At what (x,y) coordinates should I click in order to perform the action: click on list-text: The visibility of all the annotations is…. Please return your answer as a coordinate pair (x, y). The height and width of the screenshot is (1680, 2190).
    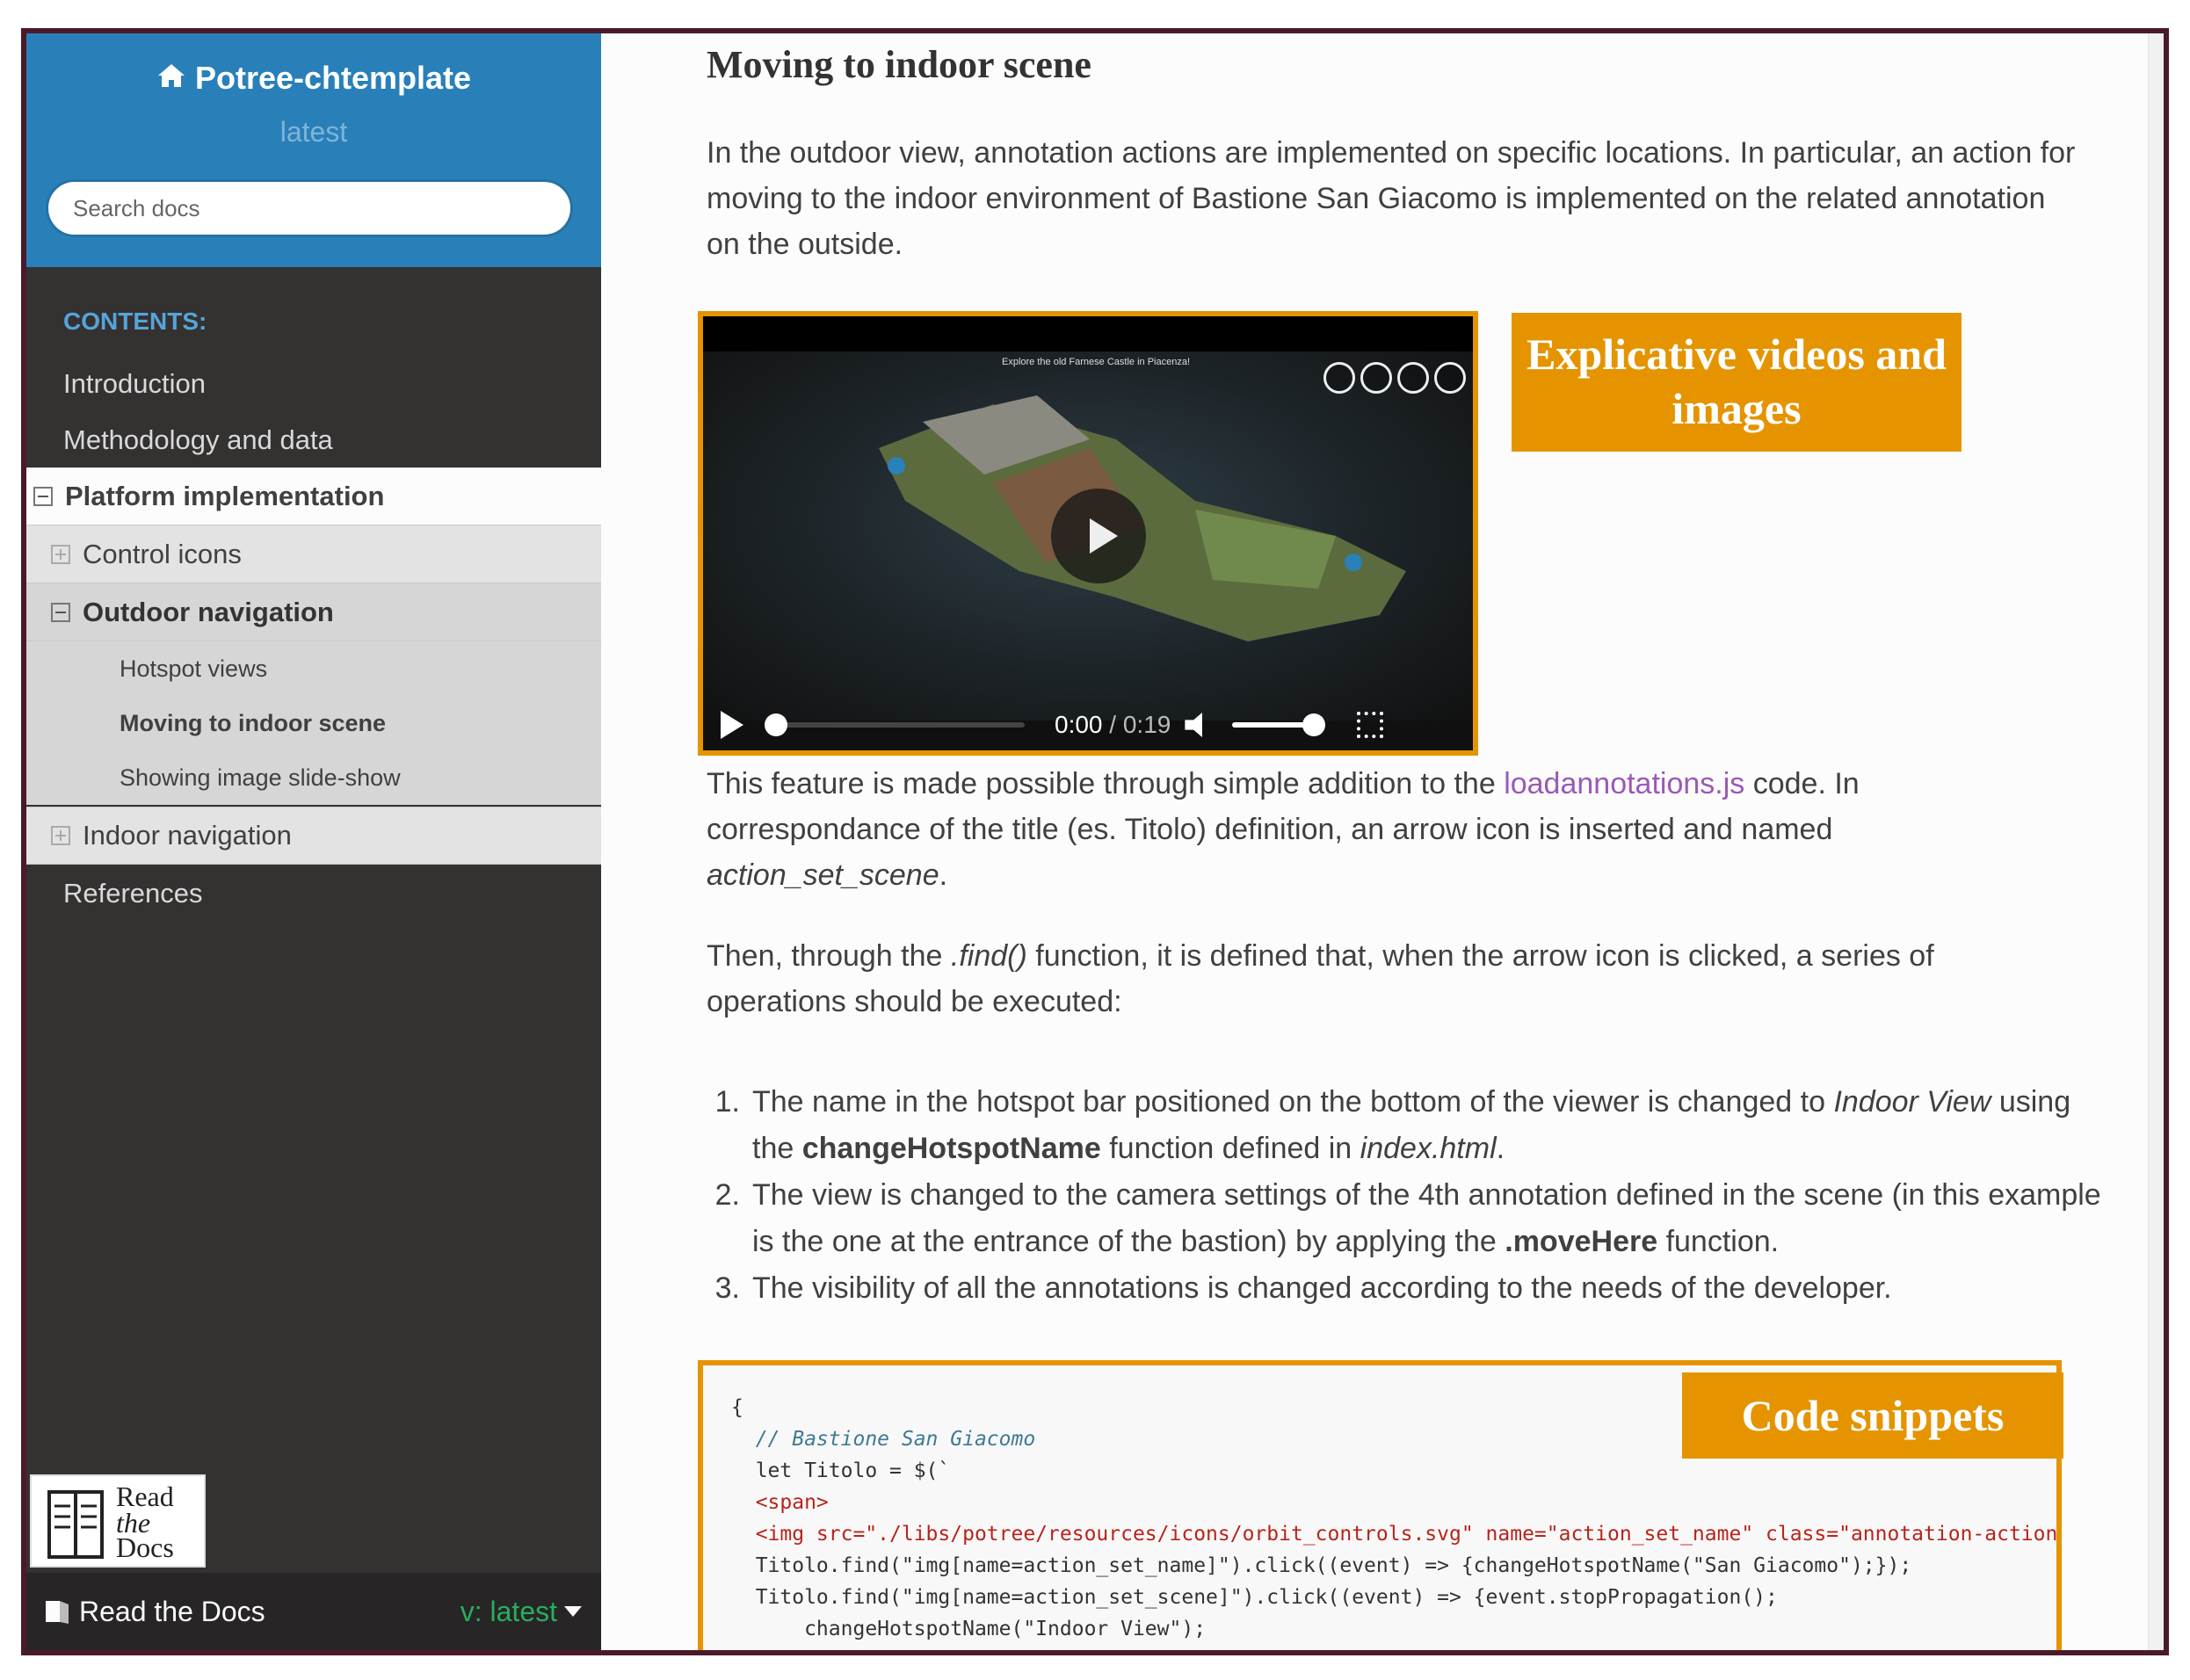
    Looking at the image, I should click on (1428, 1288).